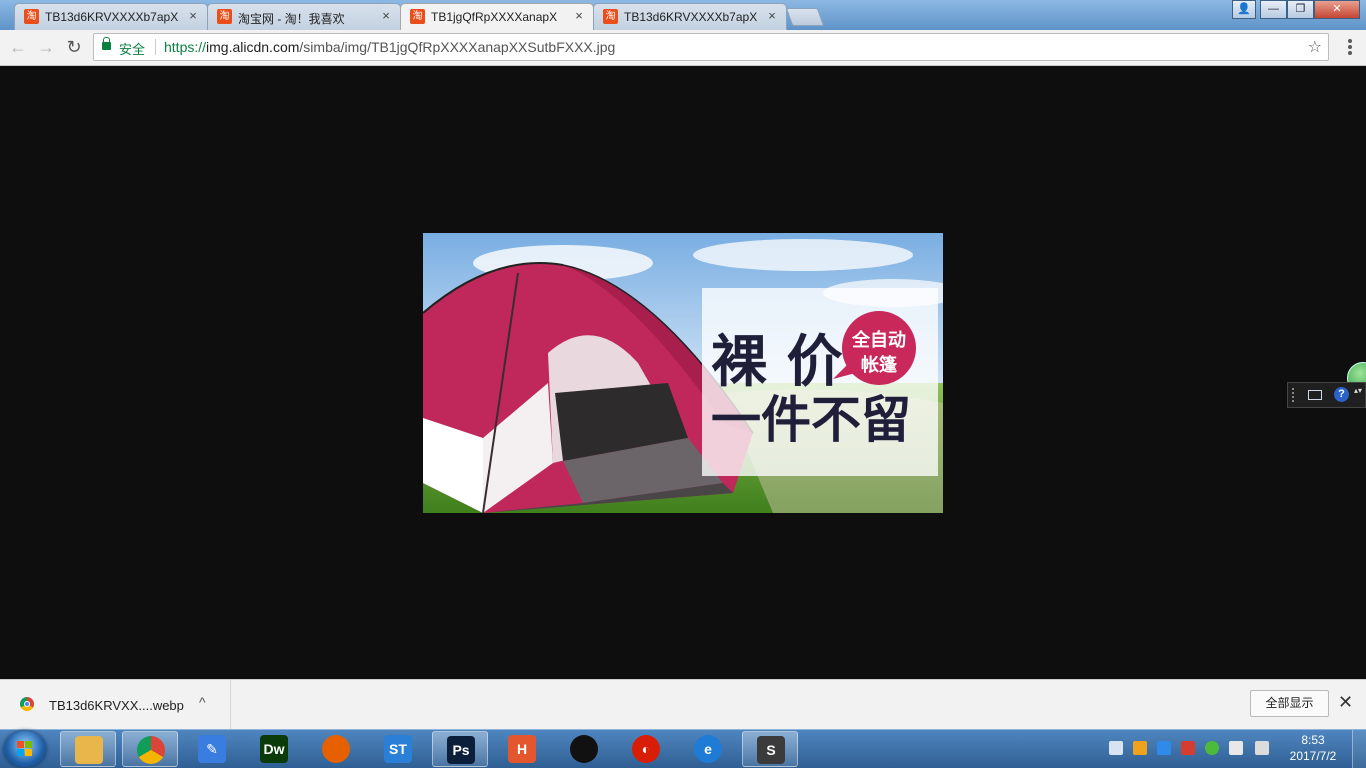 Image resolution: width=1366 pixels, height=768 pixels. Describe the element at coordinates (1297, 395) in the screenshot. I see `drag-grip-icon` at that location.